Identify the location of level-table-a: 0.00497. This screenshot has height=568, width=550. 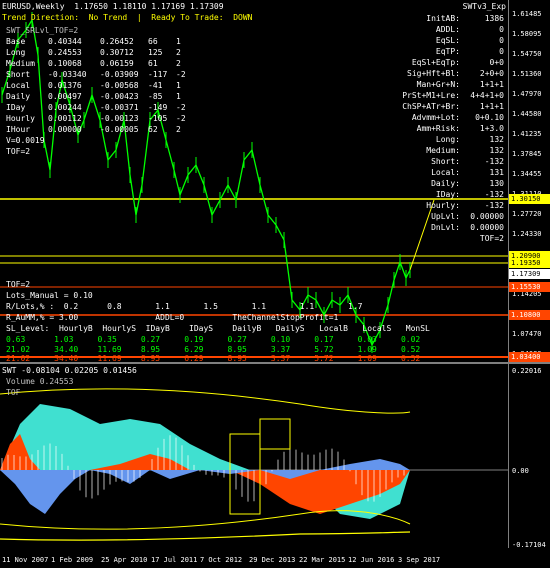
(65, 96).